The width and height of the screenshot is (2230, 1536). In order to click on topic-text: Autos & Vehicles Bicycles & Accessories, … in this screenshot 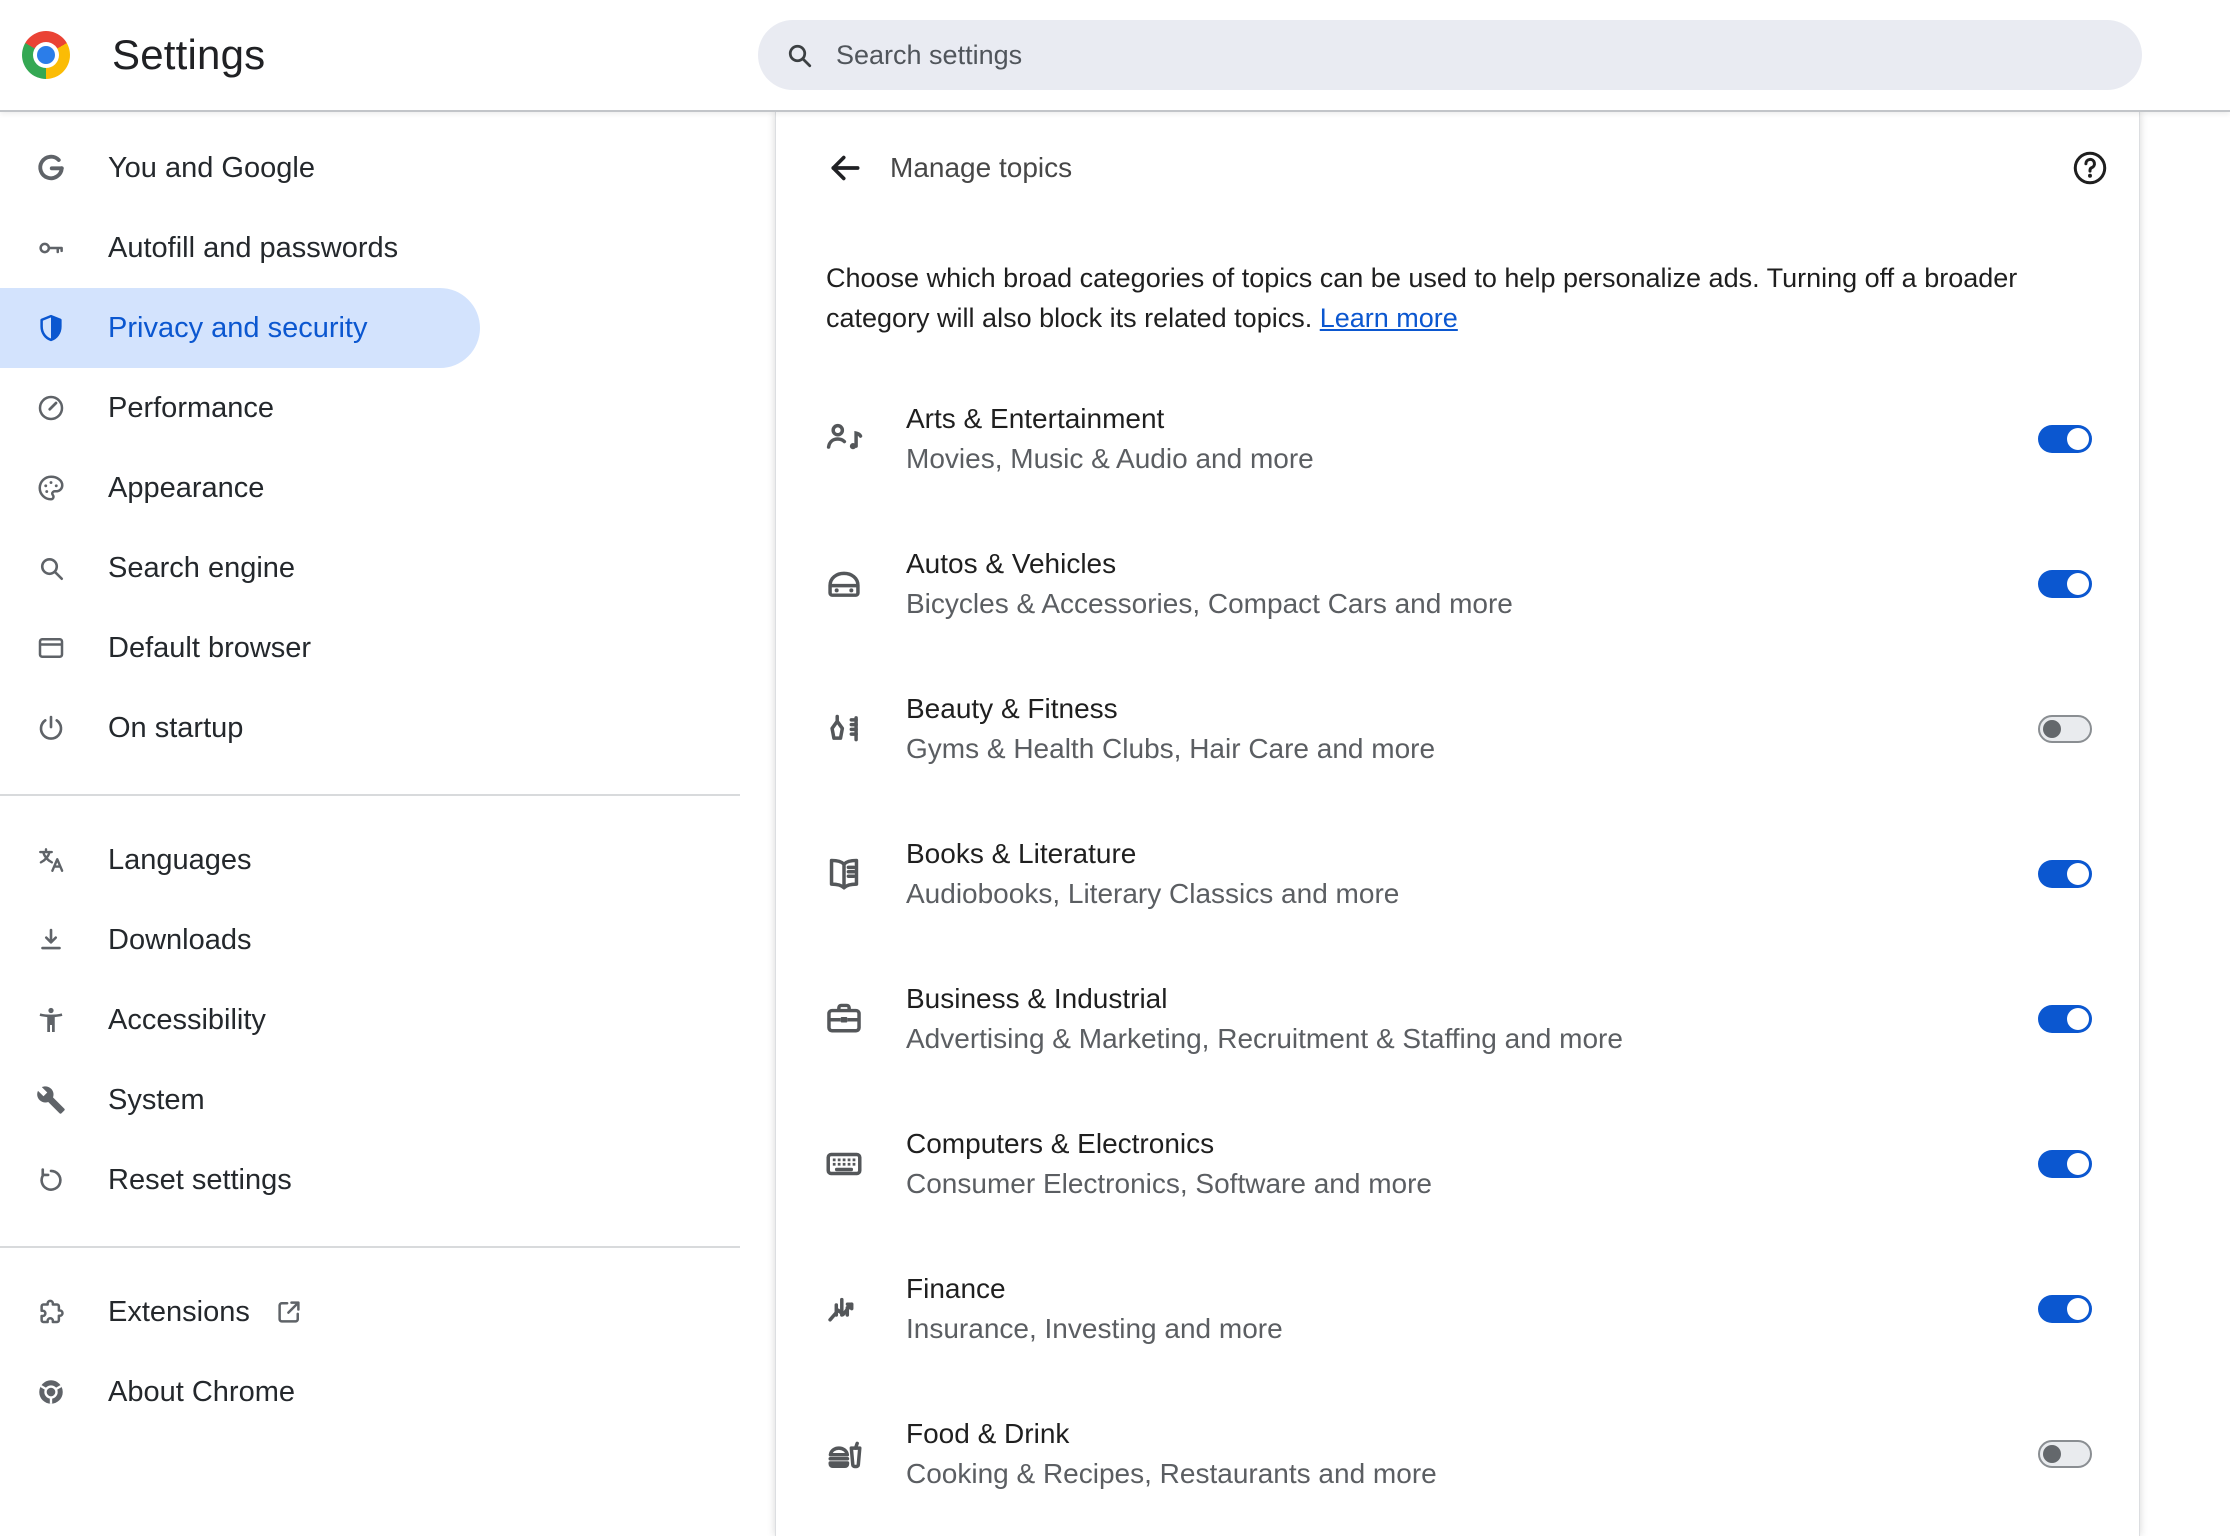, I will do `click(1209, 584)`.